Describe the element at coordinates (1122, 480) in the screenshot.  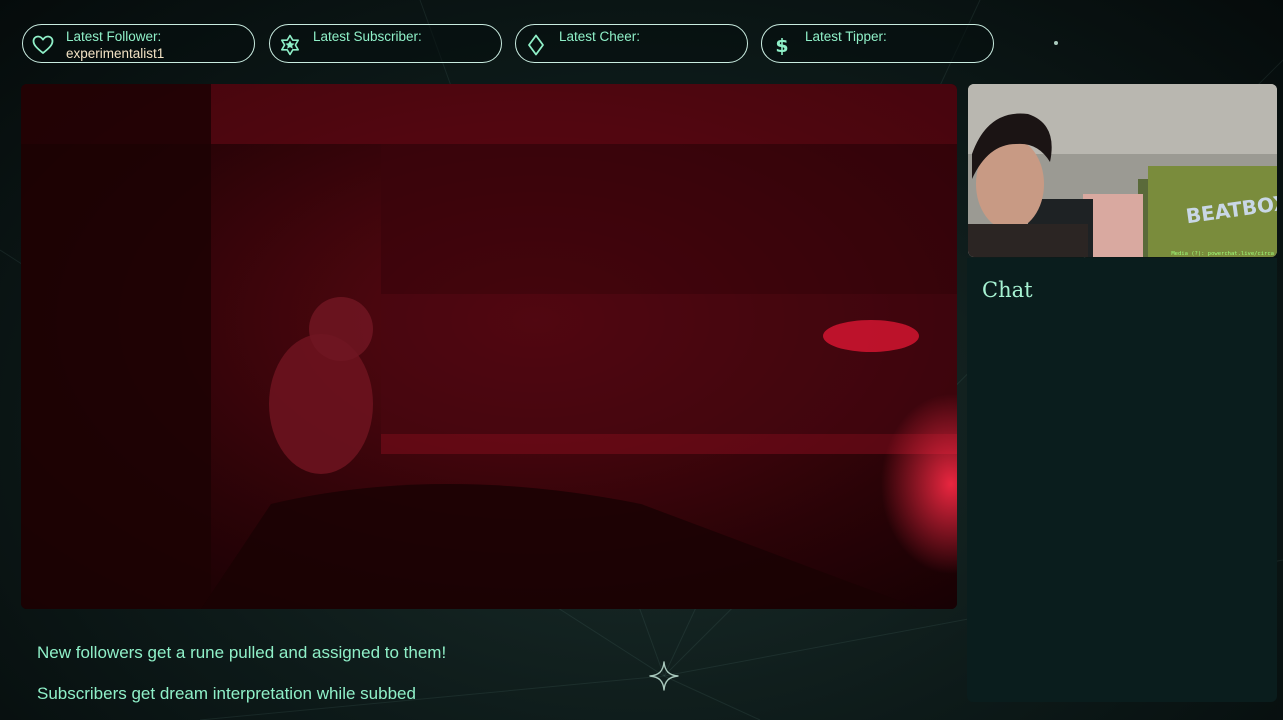
I see `chat-panel: Chat` at that location.